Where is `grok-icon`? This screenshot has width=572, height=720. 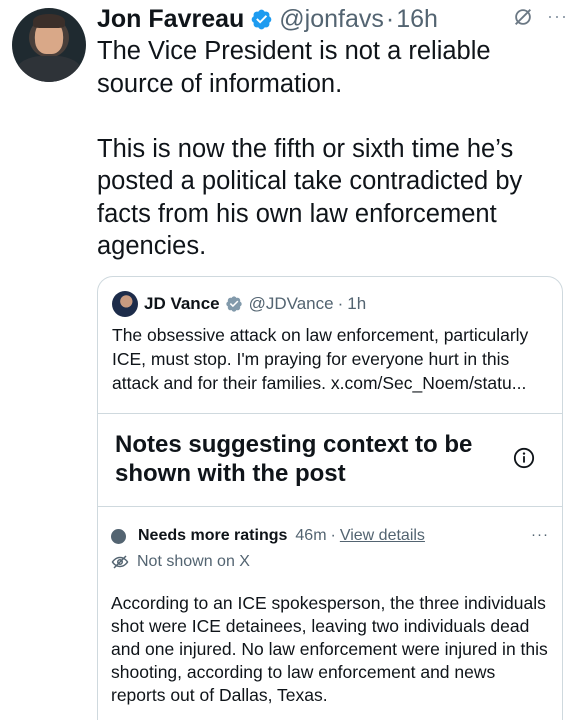
grok-icon is located at coordinates (523, 17).